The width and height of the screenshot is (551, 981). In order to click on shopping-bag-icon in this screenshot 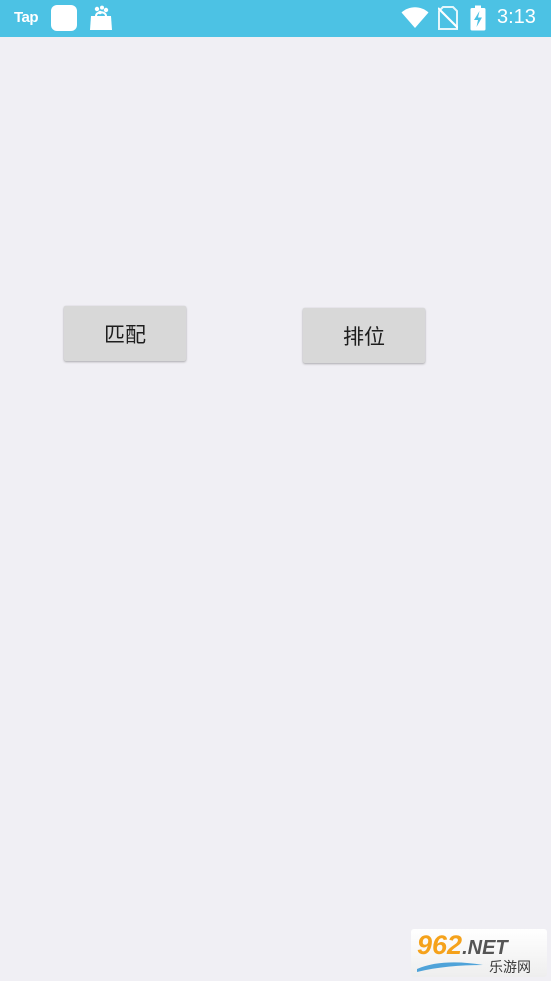, I will do `click(101, 17)`.